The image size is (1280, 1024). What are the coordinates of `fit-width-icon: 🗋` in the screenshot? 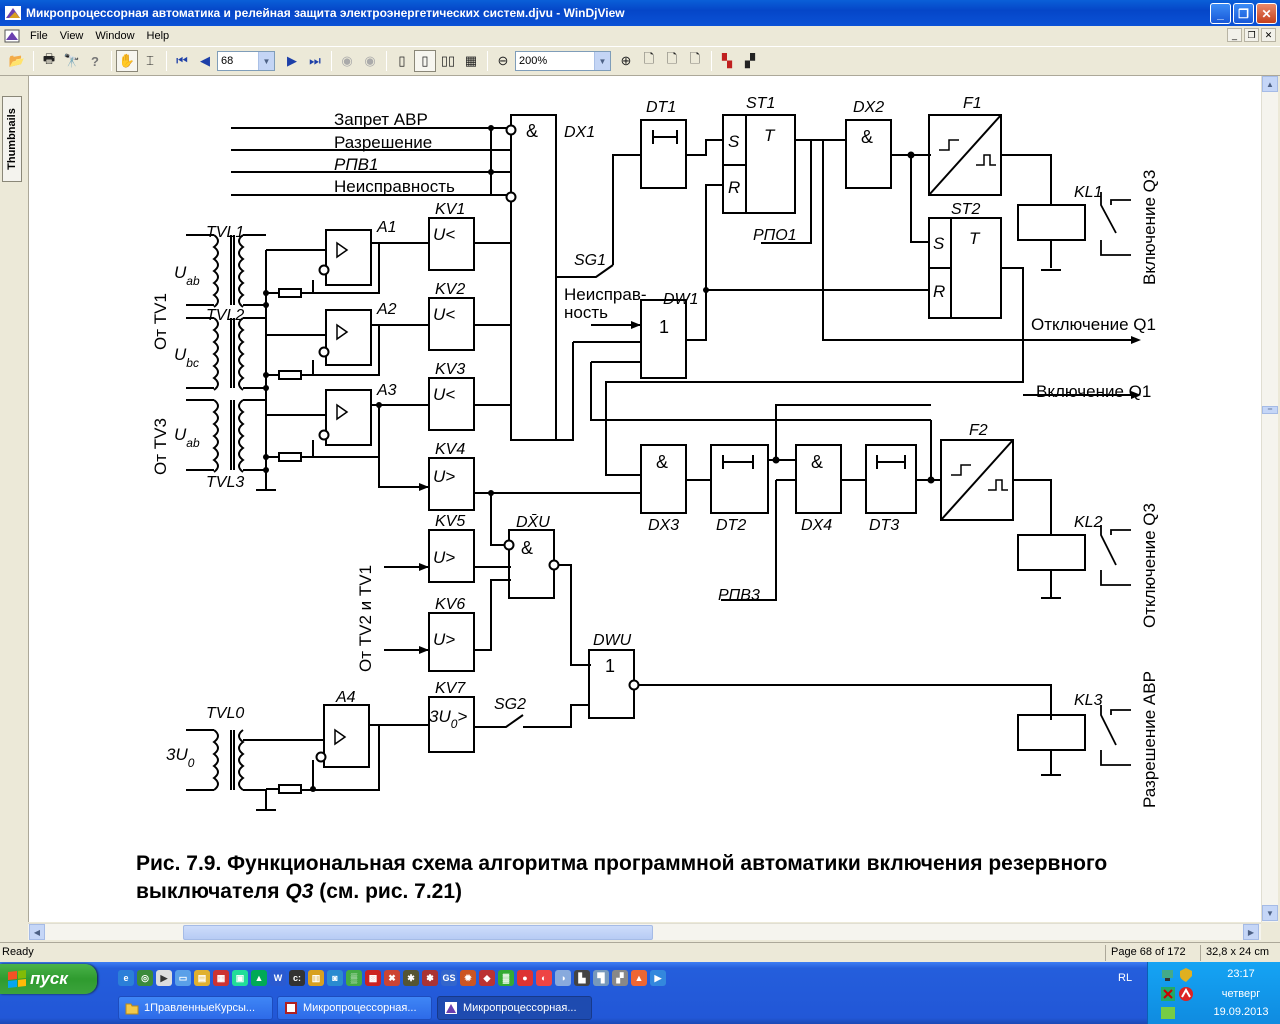 It's located at (672, 61).